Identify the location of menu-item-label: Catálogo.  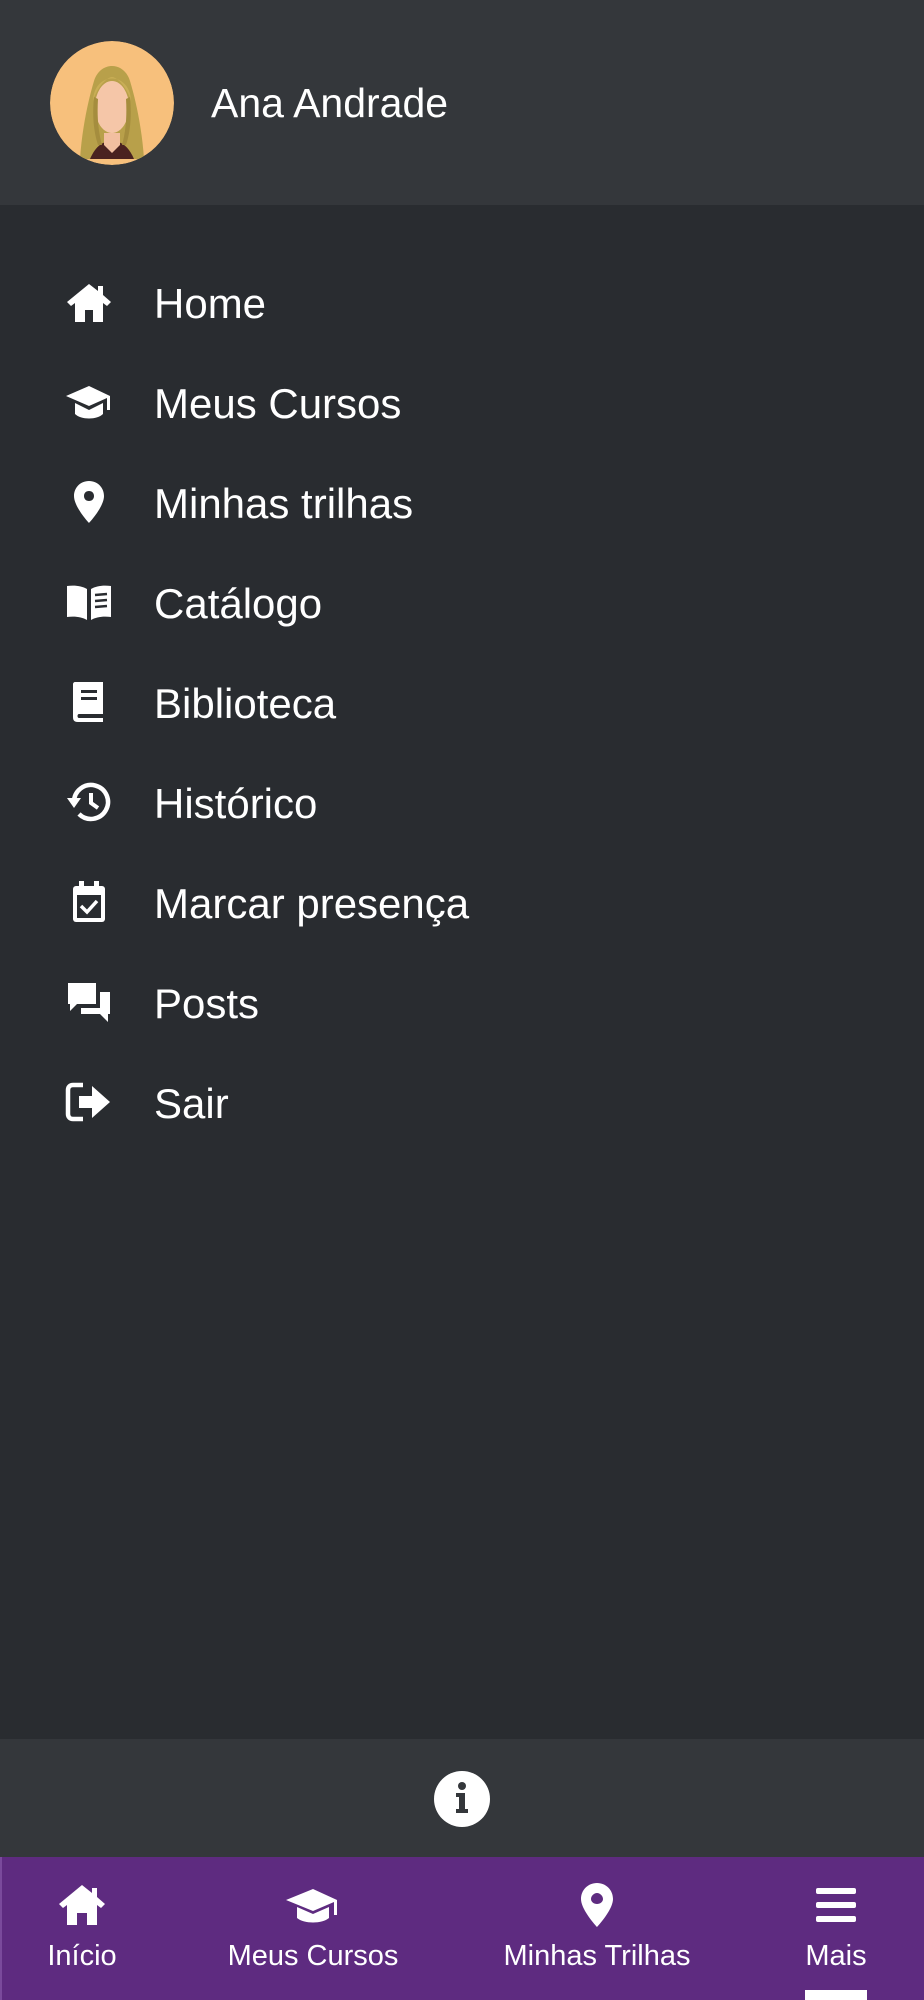
(238, 603).